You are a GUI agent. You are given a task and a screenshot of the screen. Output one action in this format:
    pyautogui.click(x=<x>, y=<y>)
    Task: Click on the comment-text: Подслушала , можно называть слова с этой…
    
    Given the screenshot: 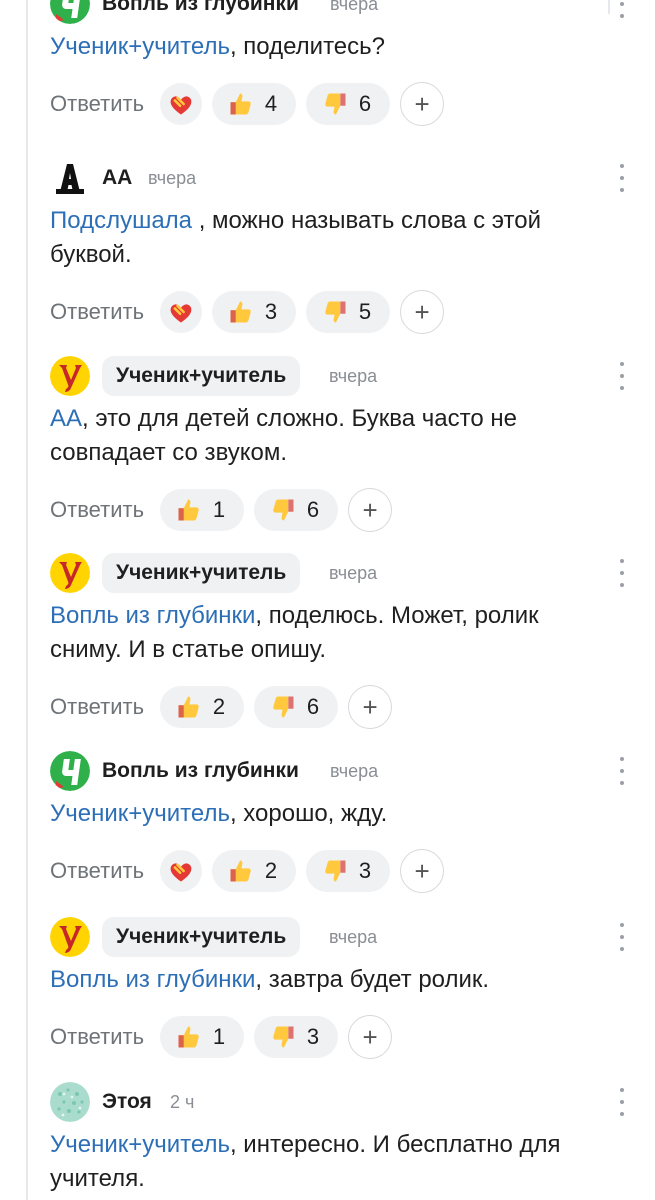 What is the action you would take?
    pyautogui.click(x=295, y=237)
    